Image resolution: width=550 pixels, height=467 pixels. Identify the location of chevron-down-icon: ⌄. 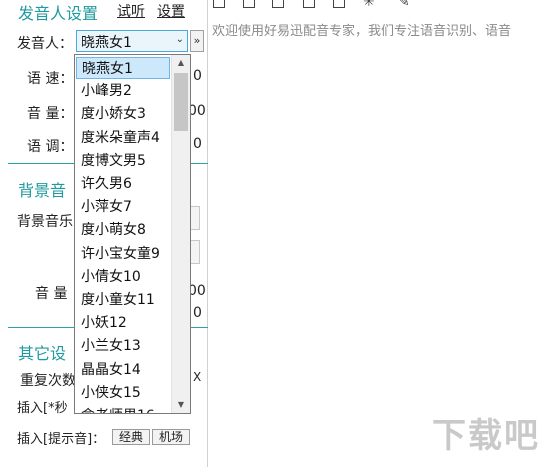
(179, 39).